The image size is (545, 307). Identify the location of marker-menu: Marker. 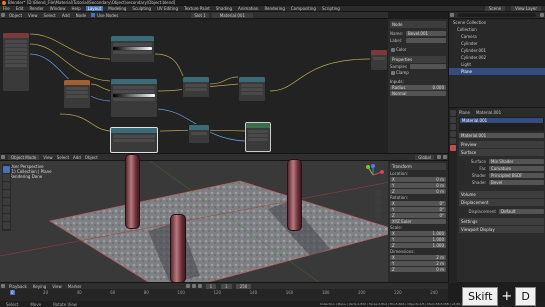
(75, 286).